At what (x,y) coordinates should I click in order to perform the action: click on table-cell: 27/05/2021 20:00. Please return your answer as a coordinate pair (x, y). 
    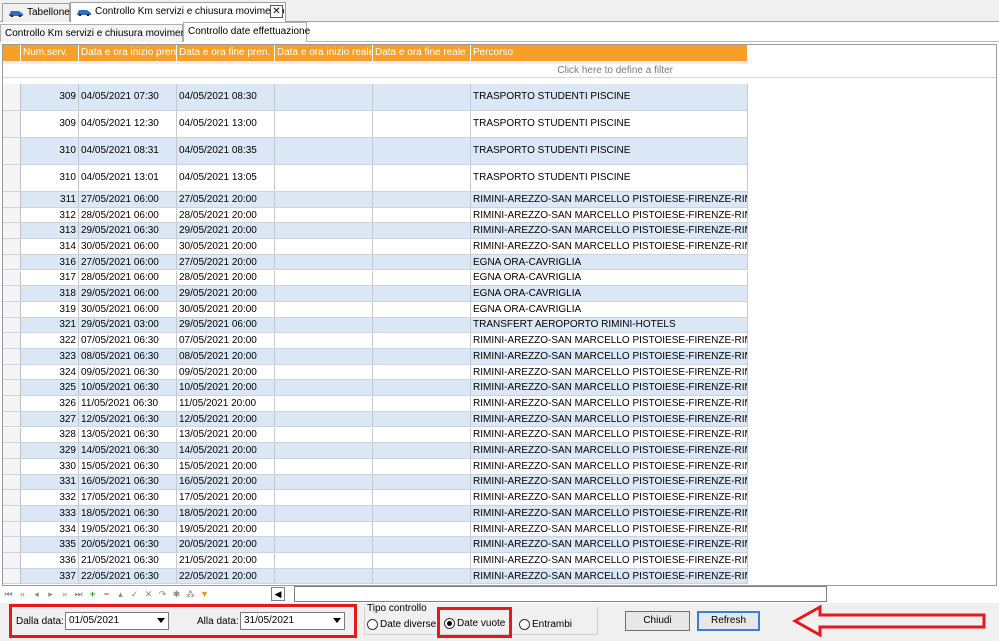
    Looking at the image, I should click on (226, 262).